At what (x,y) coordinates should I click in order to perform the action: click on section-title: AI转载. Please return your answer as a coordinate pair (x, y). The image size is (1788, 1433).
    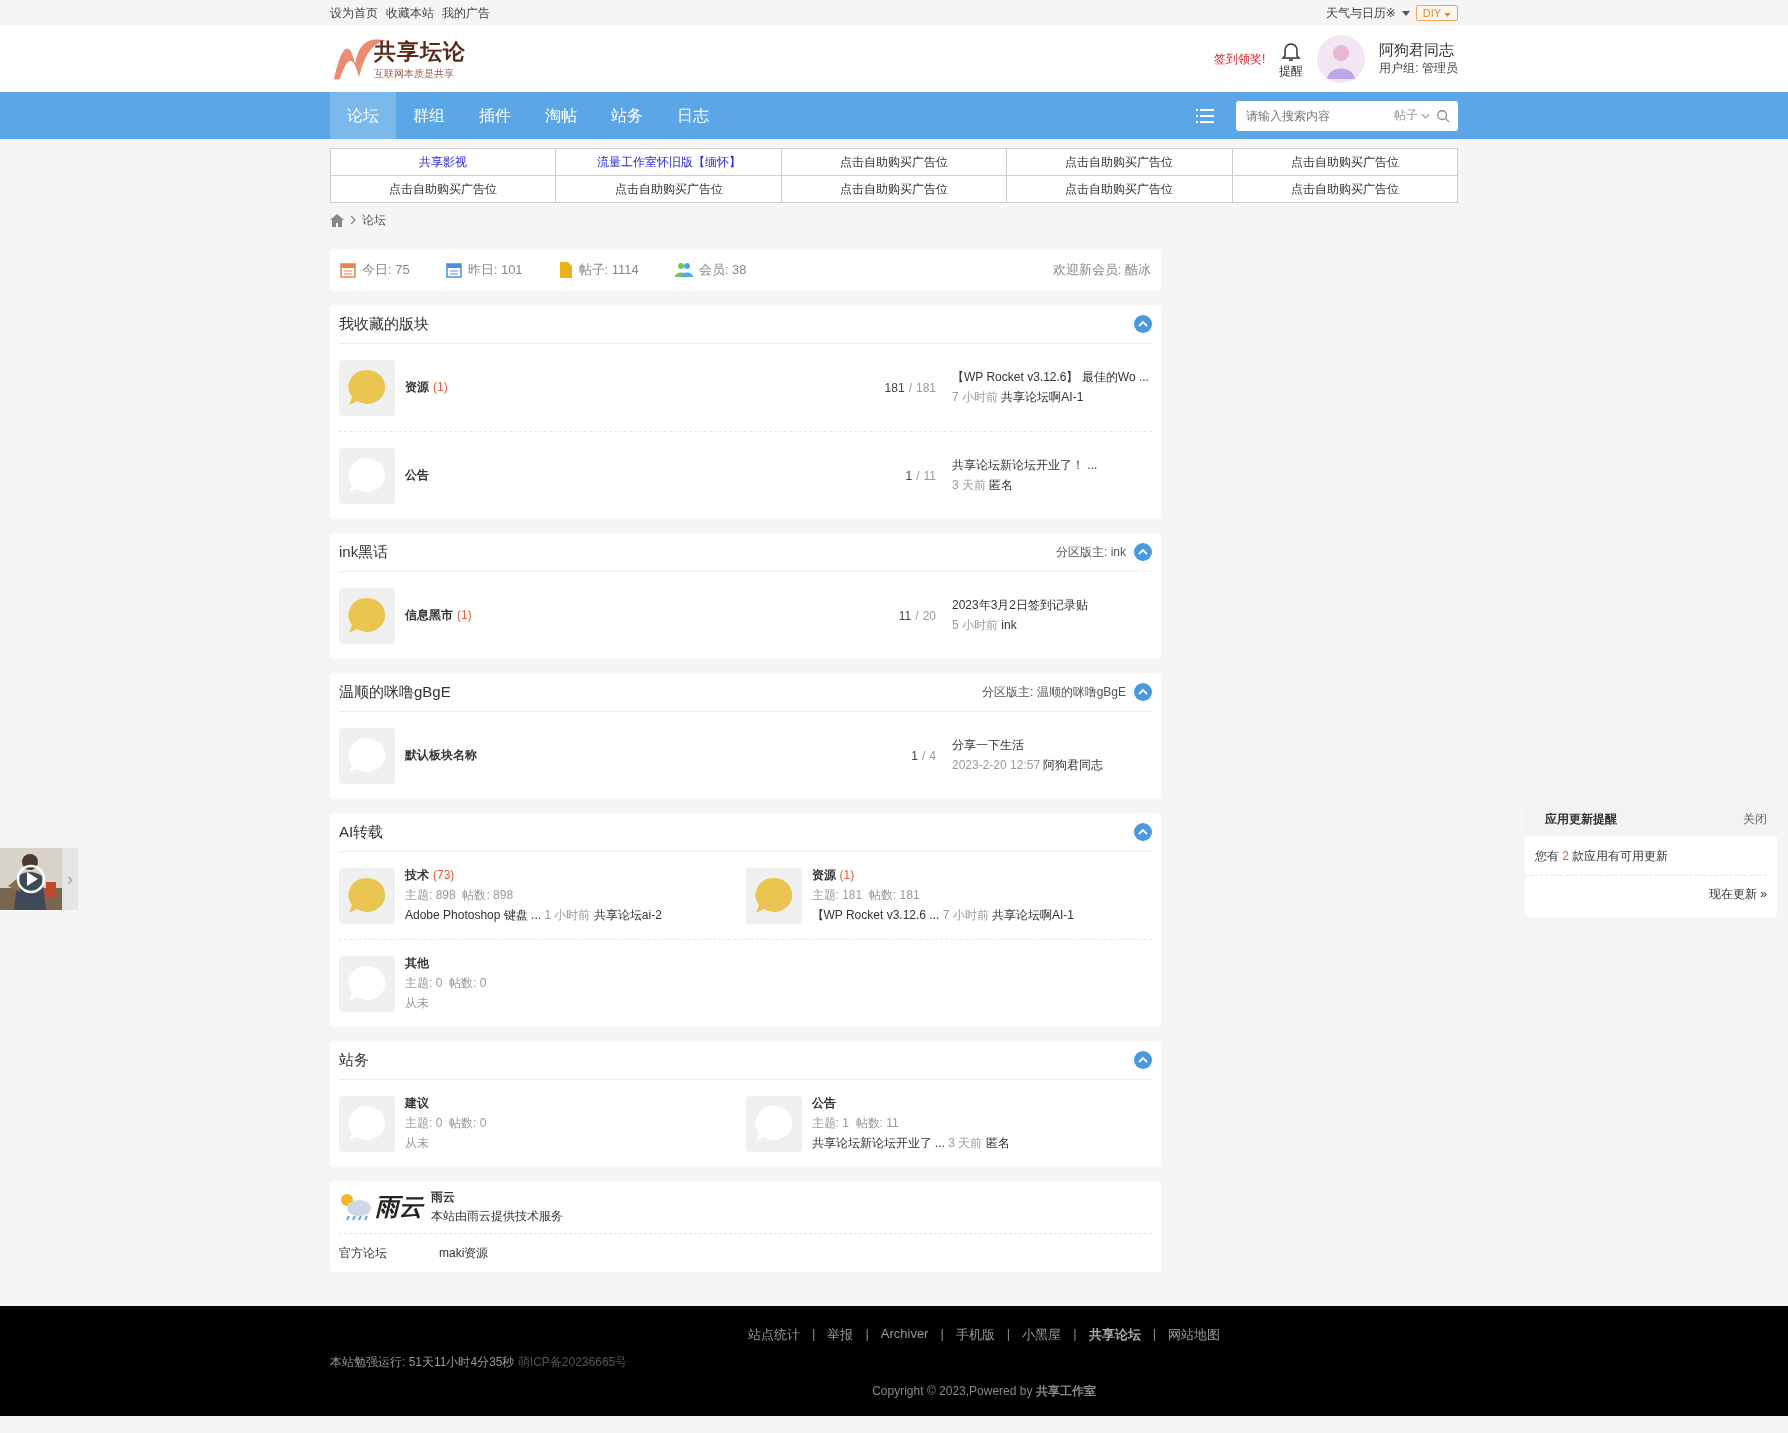
    Looking at the image, I should click on (361, 832).